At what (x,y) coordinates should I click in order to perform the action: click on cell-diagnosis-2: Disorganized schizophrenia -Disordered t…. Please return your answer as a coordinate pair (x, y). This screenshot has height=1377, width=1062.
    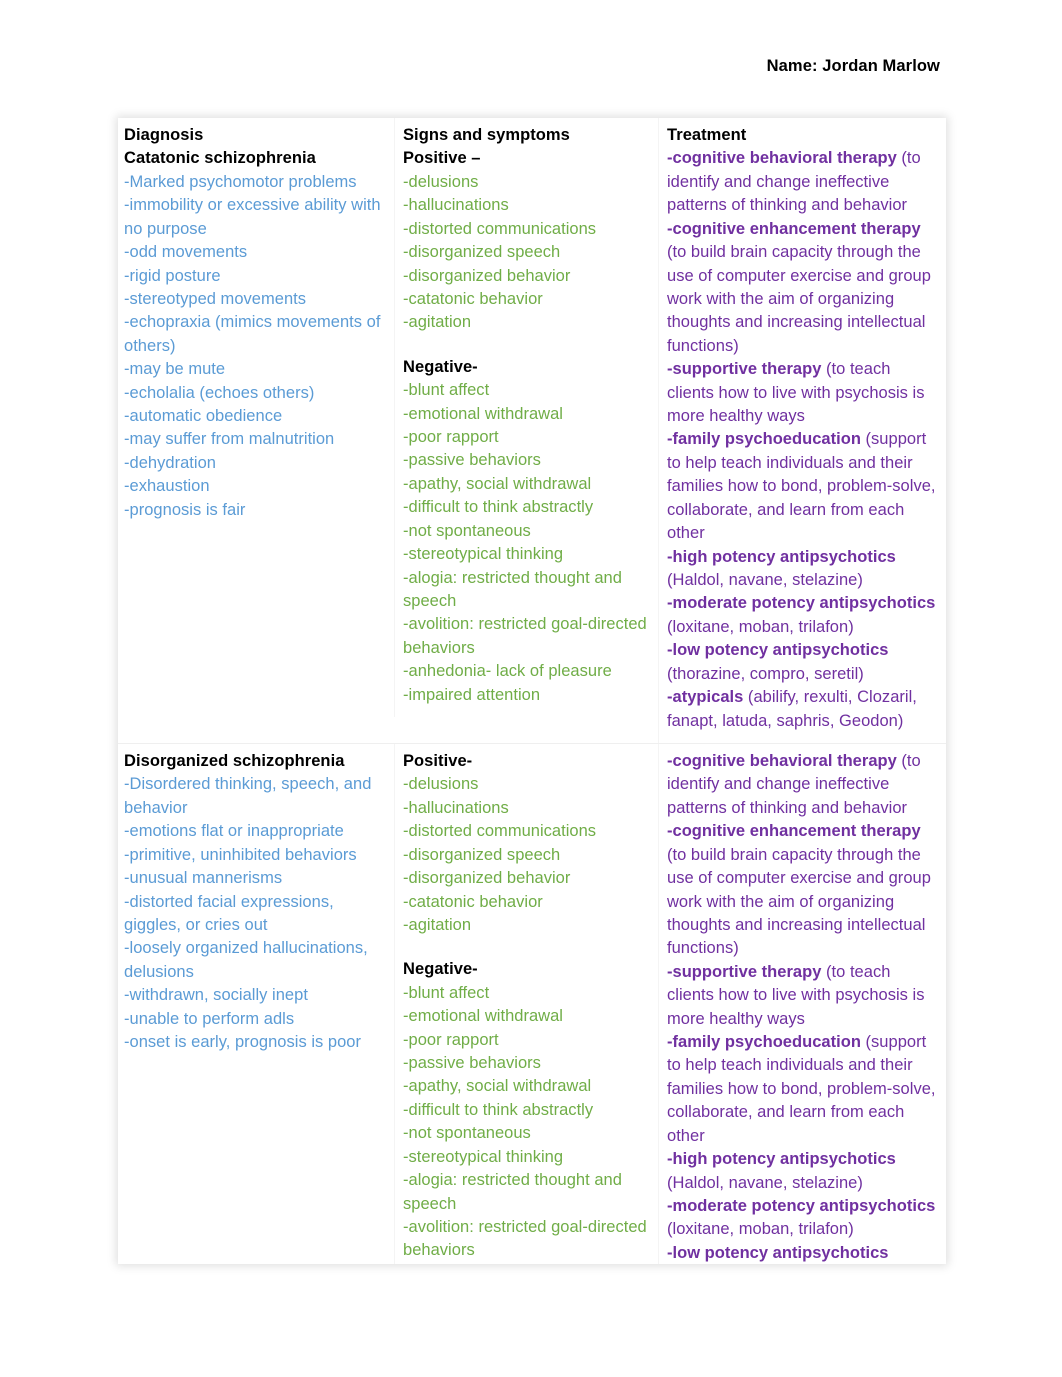
    Looking at the image, I should click on (256, 1003).